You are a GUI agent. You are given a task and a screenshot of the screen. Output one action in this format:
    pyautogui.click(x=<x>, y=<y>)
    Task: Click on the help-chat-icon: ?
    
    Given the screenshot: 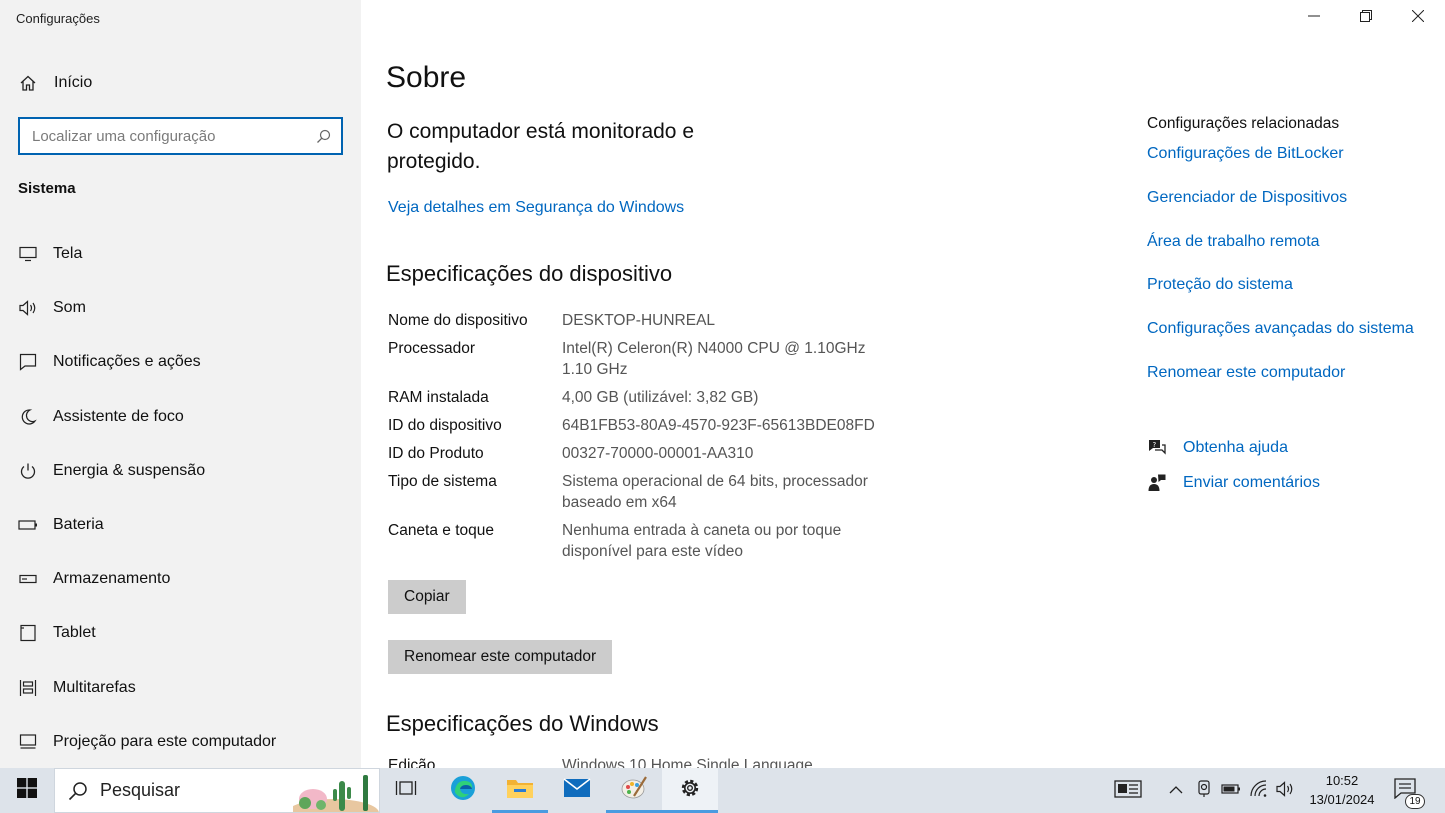 What is the action you would take?
    pyautogui.click(x=1157, y=448)
    